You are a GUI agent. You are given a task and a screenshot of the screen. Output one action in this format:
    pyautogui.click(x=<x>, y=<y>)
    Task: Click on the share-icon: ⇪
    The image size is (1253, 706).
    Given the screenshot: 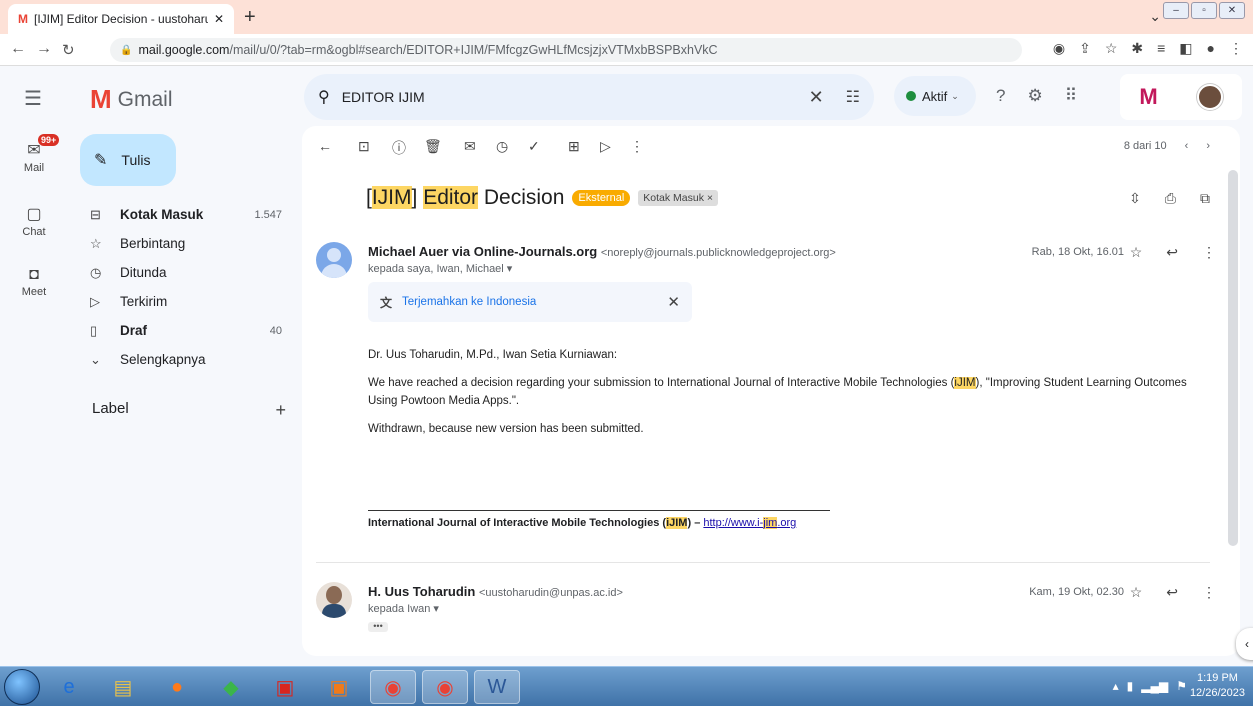 What is the action you would take?
    pyautogui.click(x=1085, y=48)
    